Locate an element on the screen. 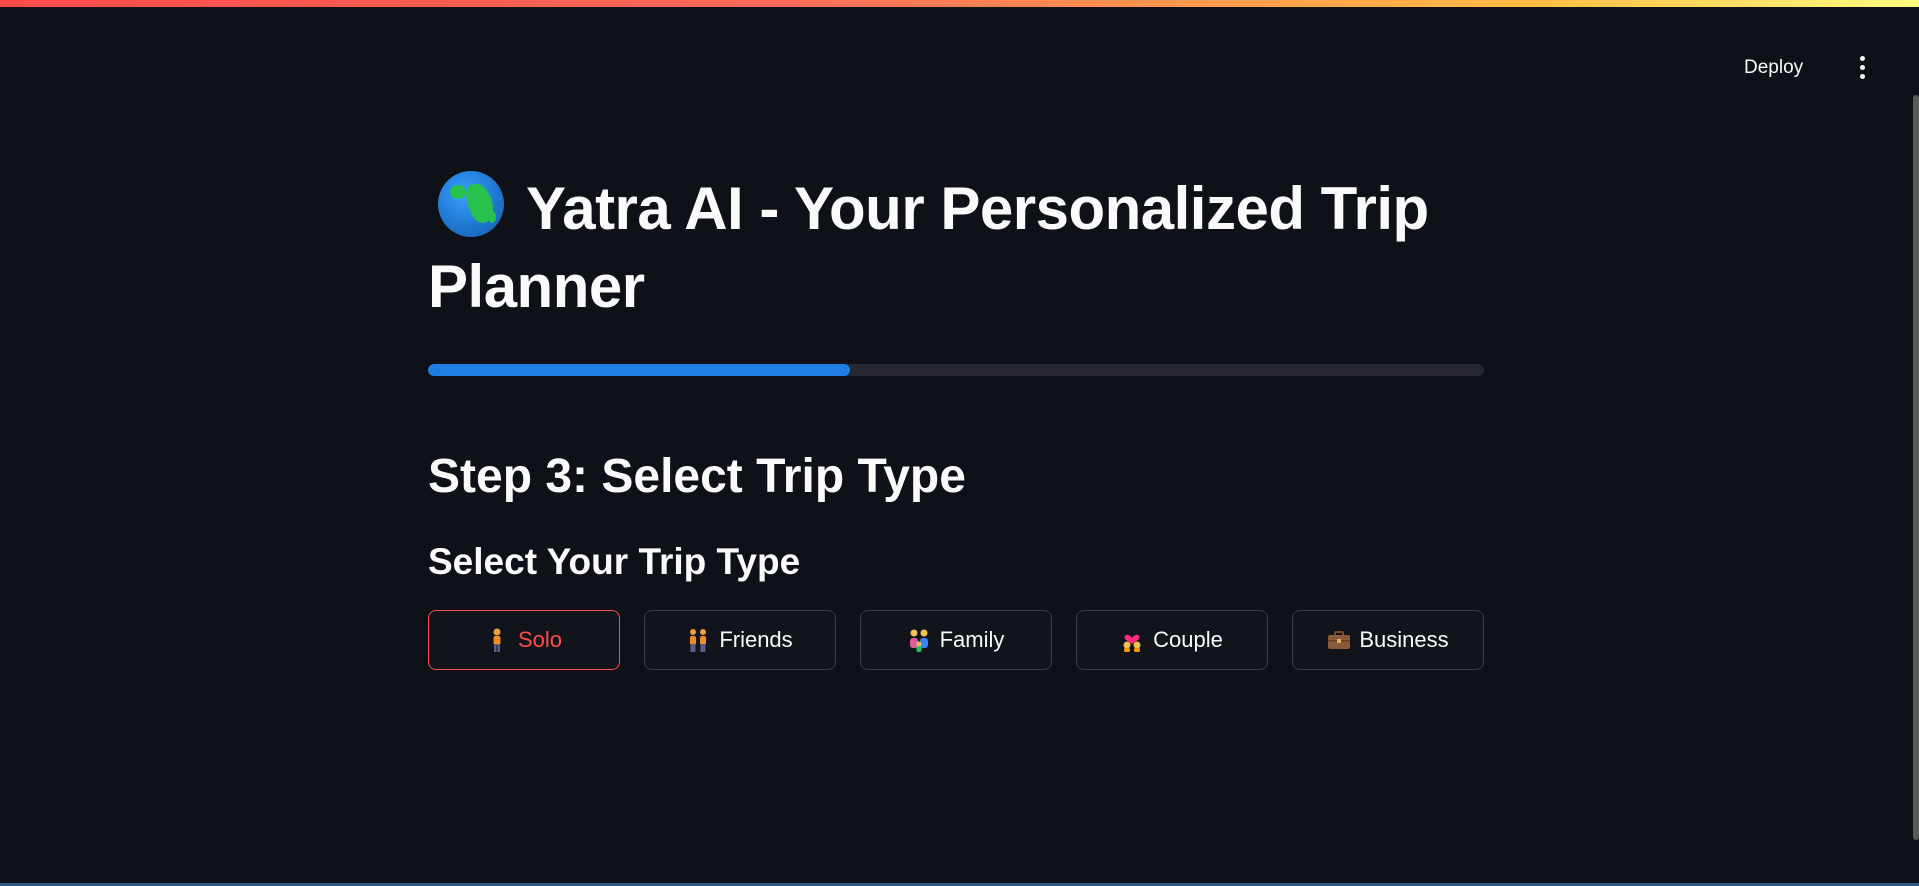 This screenshot has width=1919, height=886. app-header: Deploy is located at coordinates (959, 58).